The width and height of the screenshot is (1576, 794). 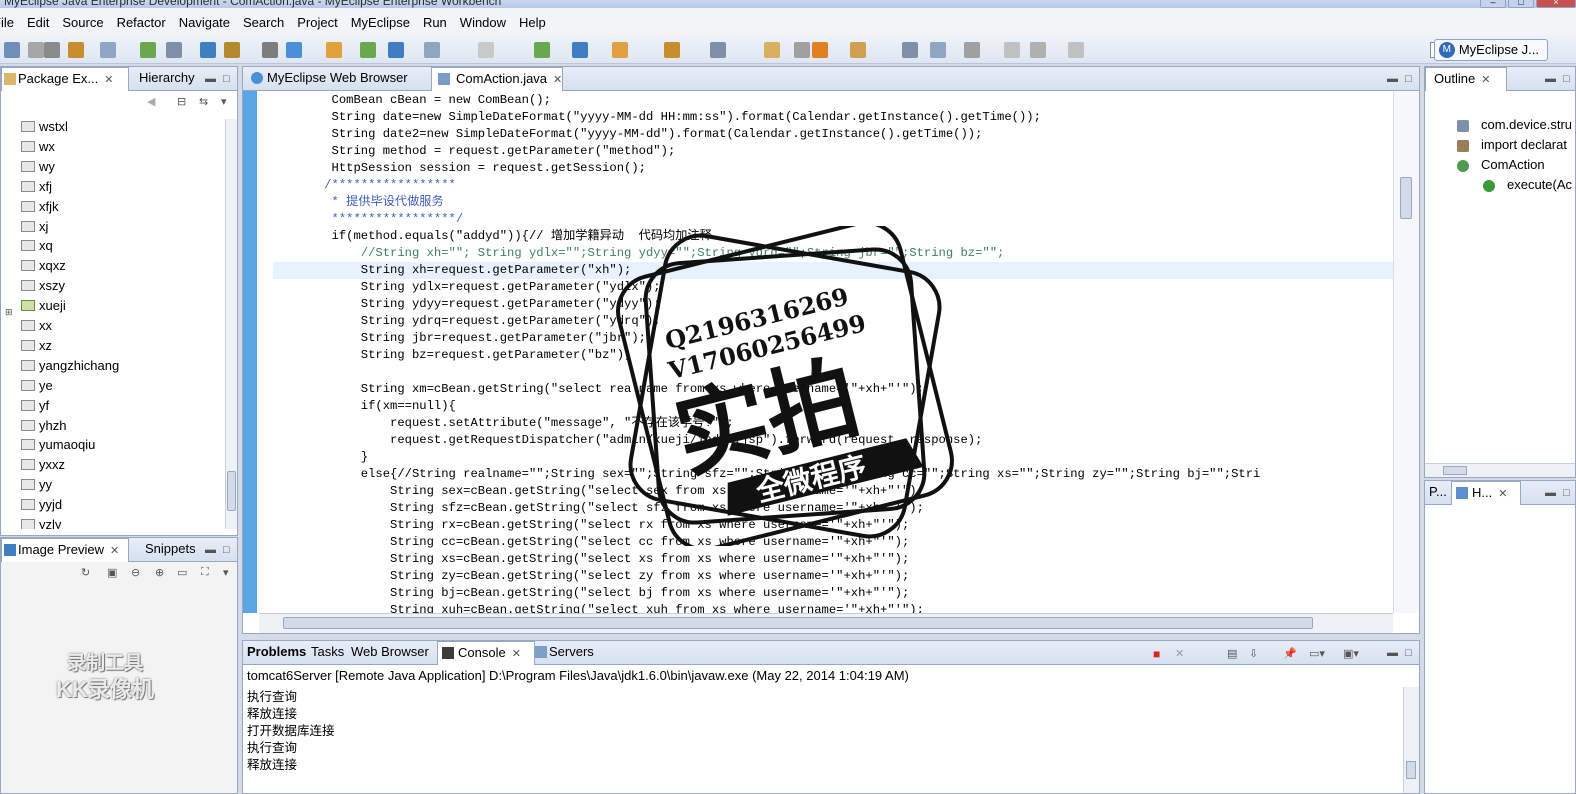 I want to click on console-scrollbar, so click(x=1411, y=740).